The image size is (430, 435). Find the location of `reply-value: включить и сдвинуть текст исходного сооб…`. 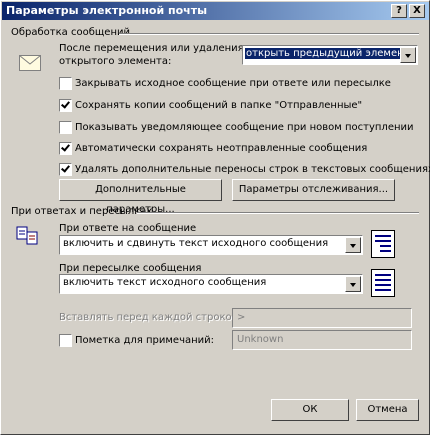

reply-value: включить и сдвинуть текст исходного сооб… is located at coordinates (196, 243).